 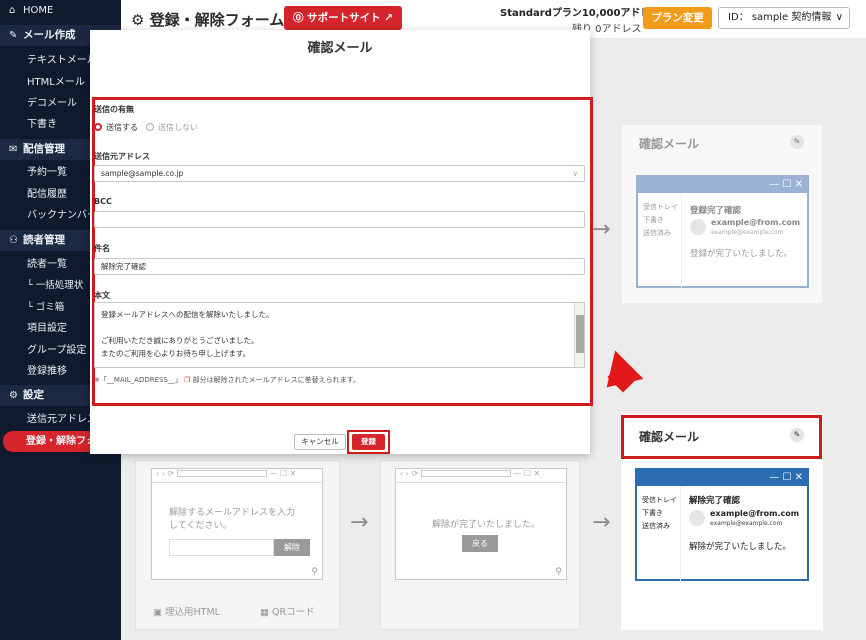 I want to click on page-title: ⚙ 登録・解除フォーム, so click(x=208, y=20).